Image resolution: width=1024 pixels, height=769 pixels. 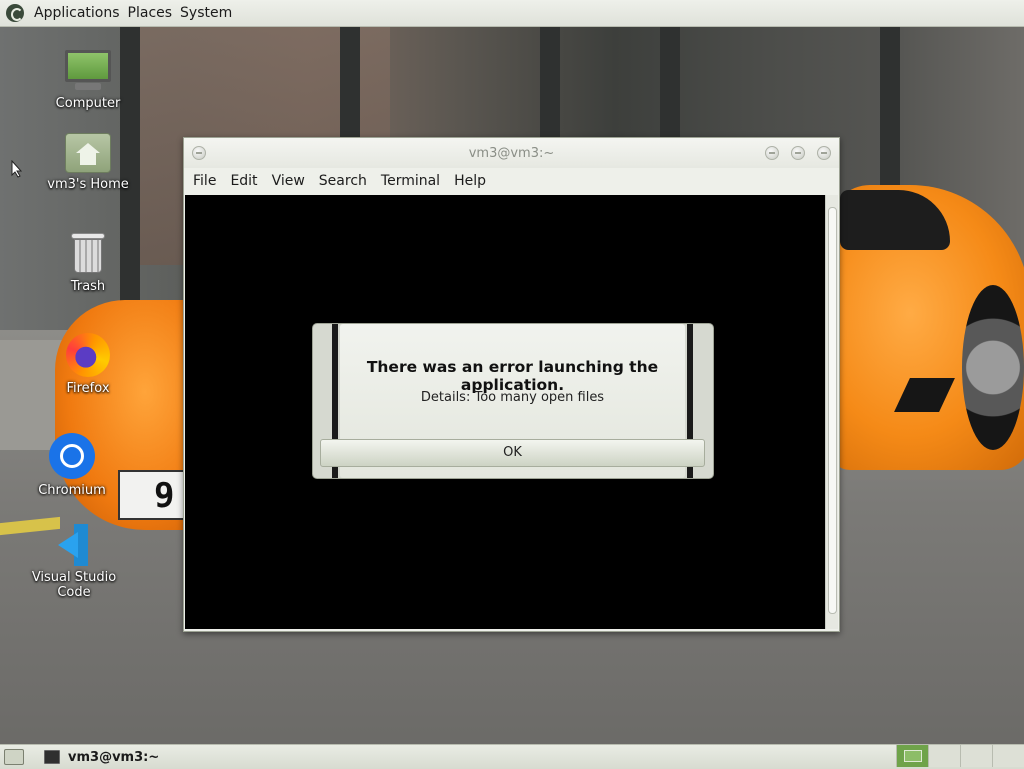 I want to click on desktop-icon-label: Firefox, so click(x=88, y=388).